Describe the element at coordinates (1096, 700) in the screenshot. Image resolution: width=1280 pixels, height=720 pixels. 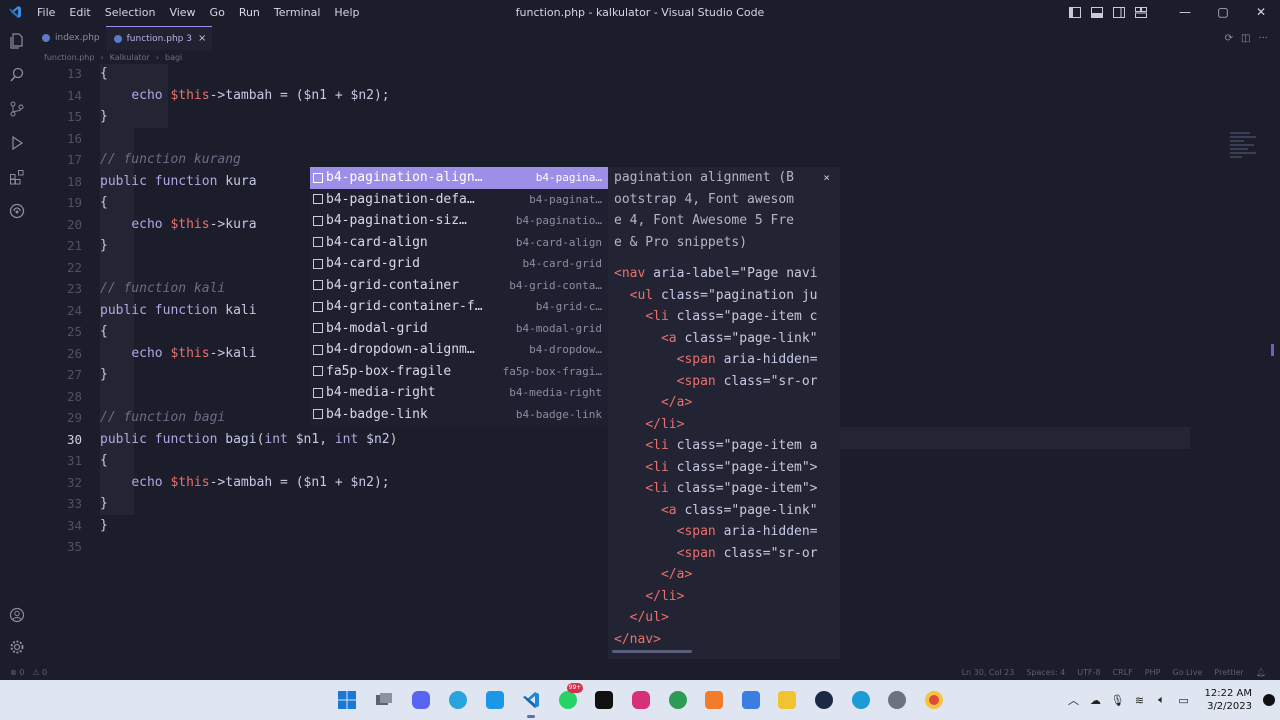
I see `onedrive-cloud-icon: ☁` at that location.